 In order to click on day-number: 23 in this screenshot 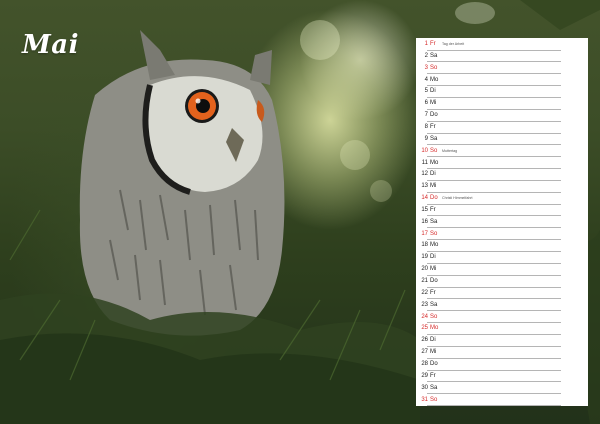, I will do `click(424, 304)`.